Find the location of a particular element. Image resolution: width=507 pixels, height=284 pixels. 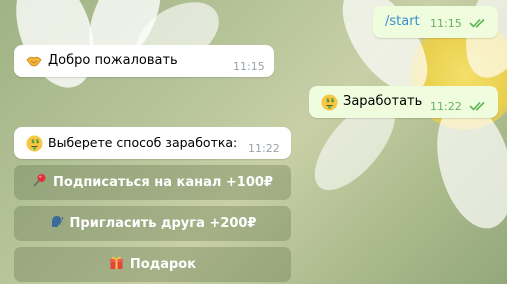

inline-button-invite: Пригласить друга +200₽ is located at coordinates (152, 223).